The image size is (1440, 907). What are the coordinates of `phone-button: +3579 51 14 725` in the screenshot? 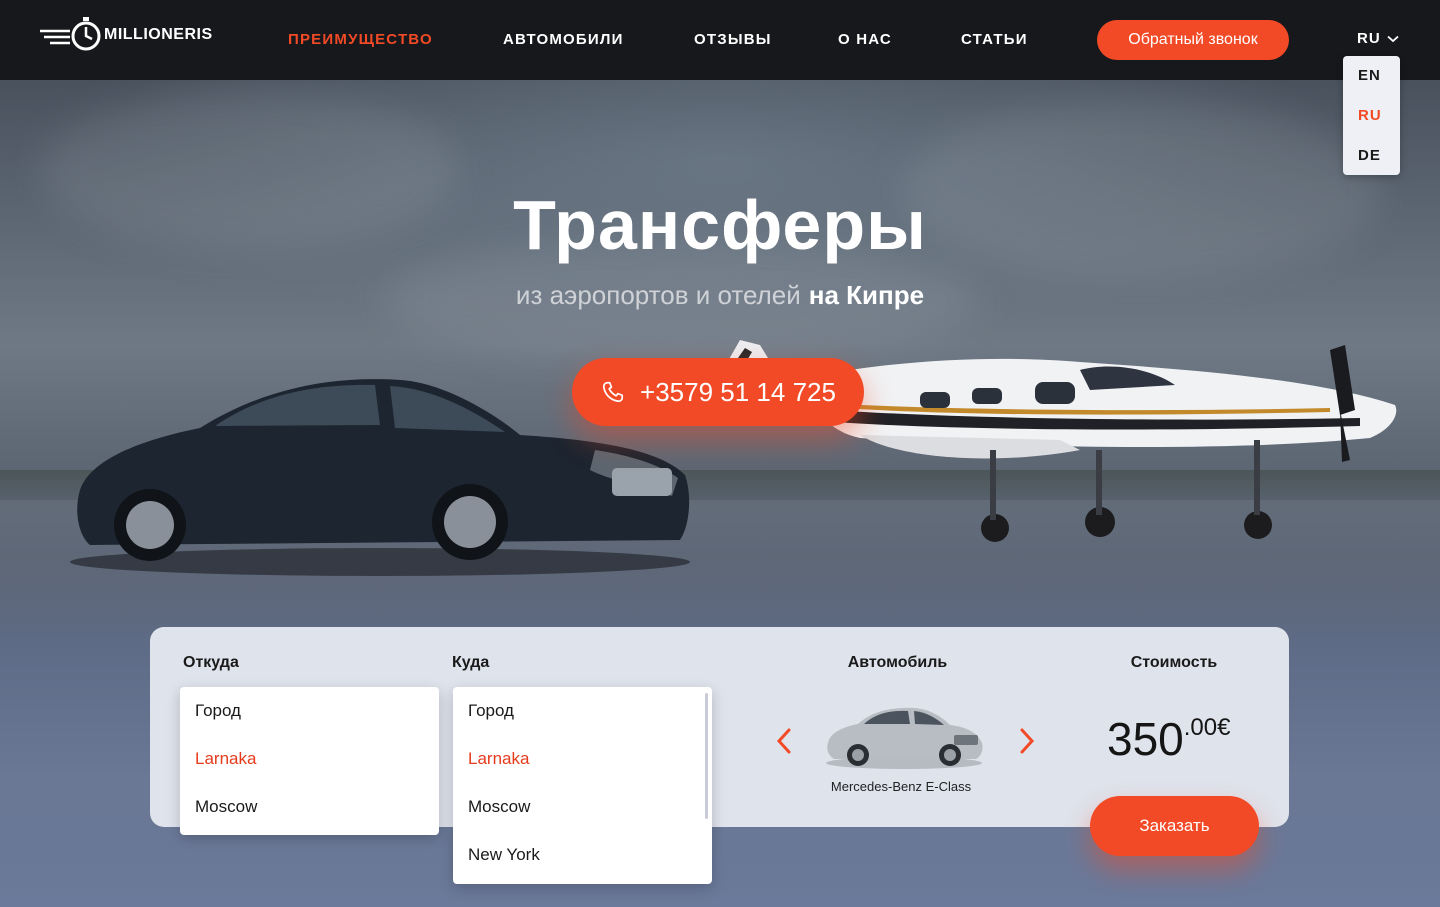 It's located at (718, 392).